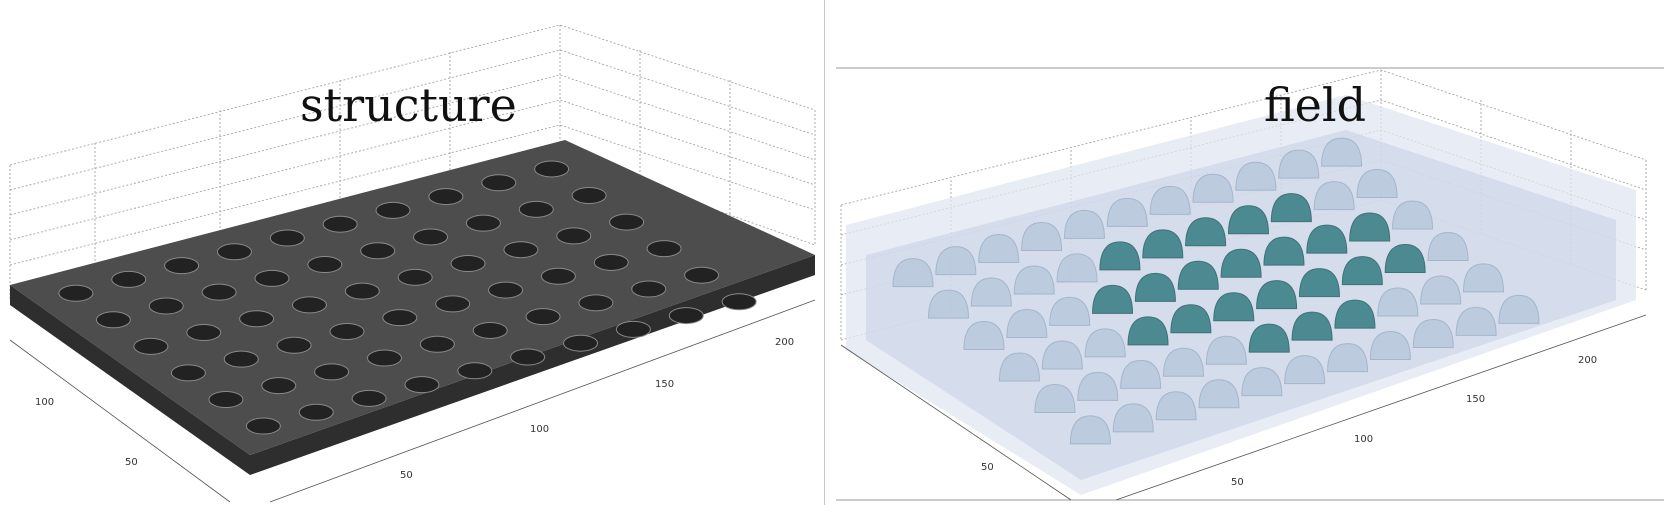 This screenshot has width=1664, height=505. Describe the element at coordinates (987, 467) in the screenshot. I see `field-tick-y-50: 50` at that location.